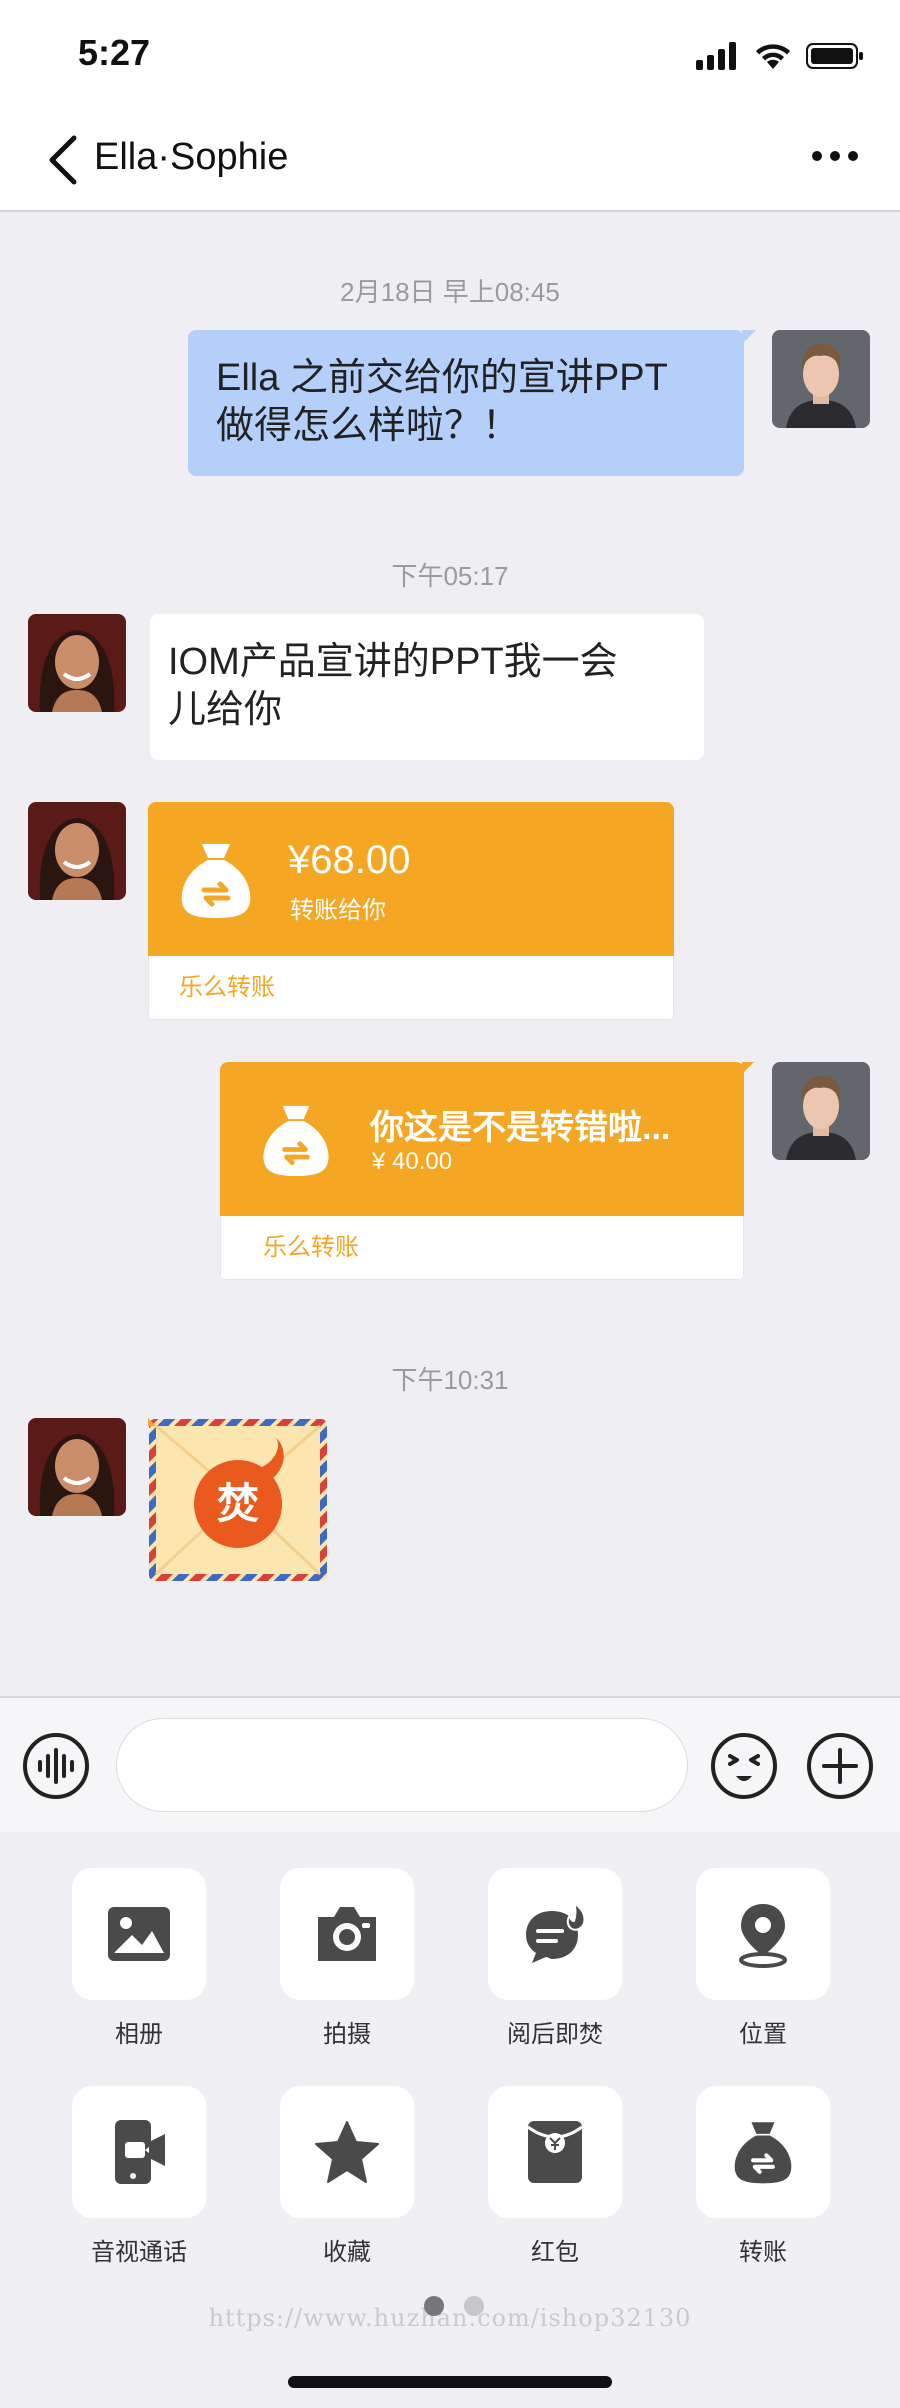 The width and height of the screenshot is (900, 2408). I want to click on photo-album-icon, so click(139, 1934).